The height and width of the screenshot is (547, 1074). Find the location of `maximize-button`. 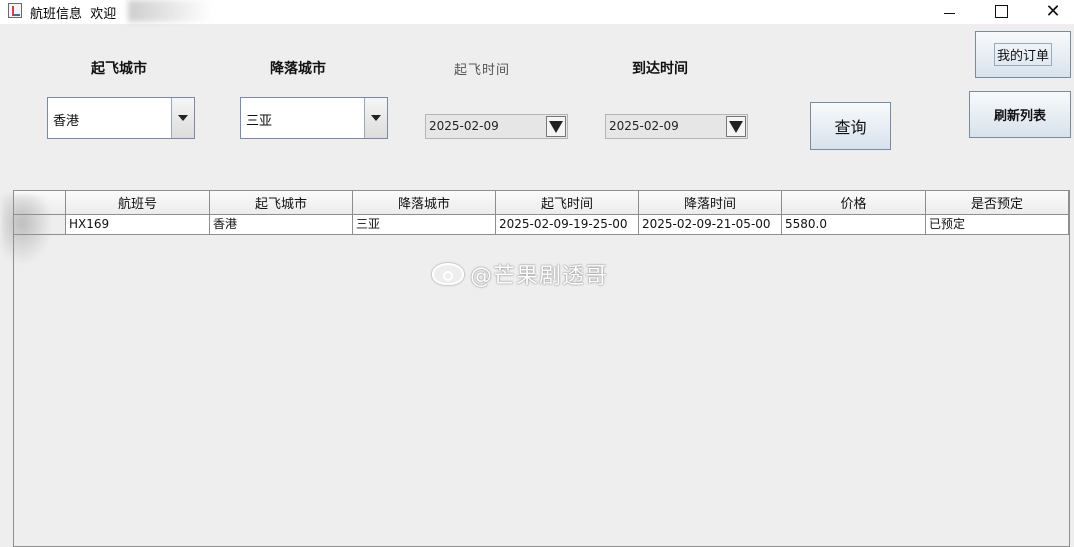

maximize-button is located at coordinates (1001, 11).